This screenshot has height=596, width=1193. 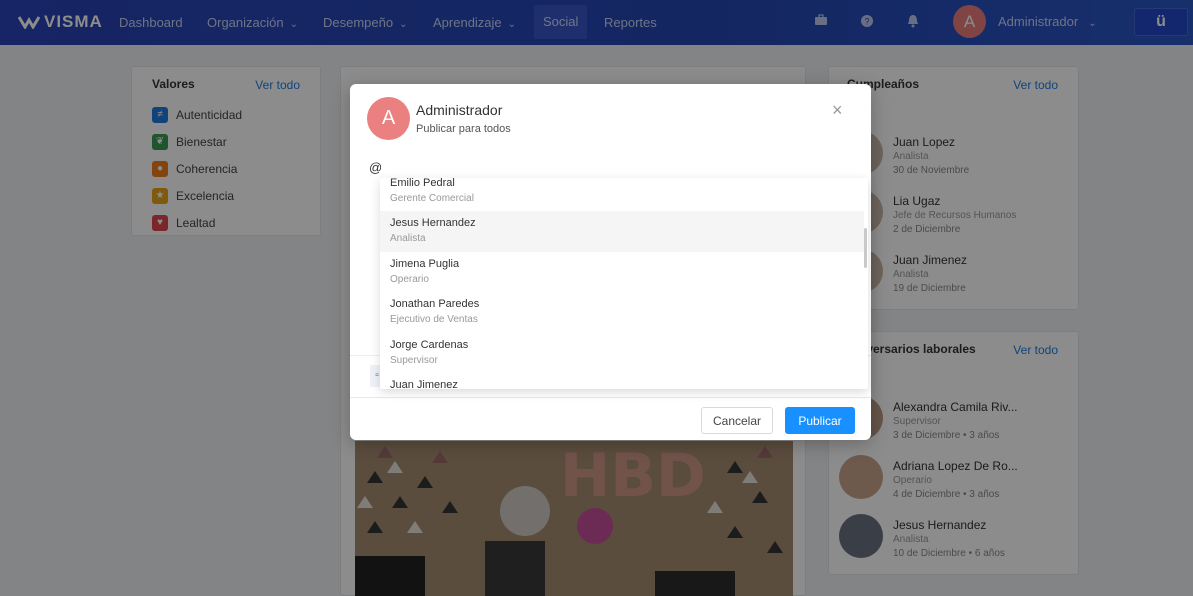 What do you see at coordinates (737, 420) in the screenshot?
I see `cancel-button: Cancelar` at bounding box center [737, 420].